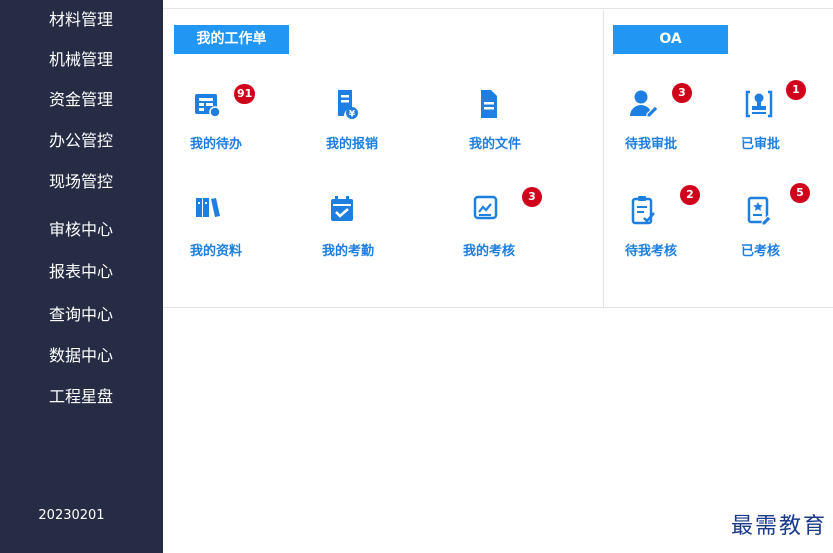 This screenshot has height=553, width=833. I want to click on todo-form-icon, so click(208, 106).